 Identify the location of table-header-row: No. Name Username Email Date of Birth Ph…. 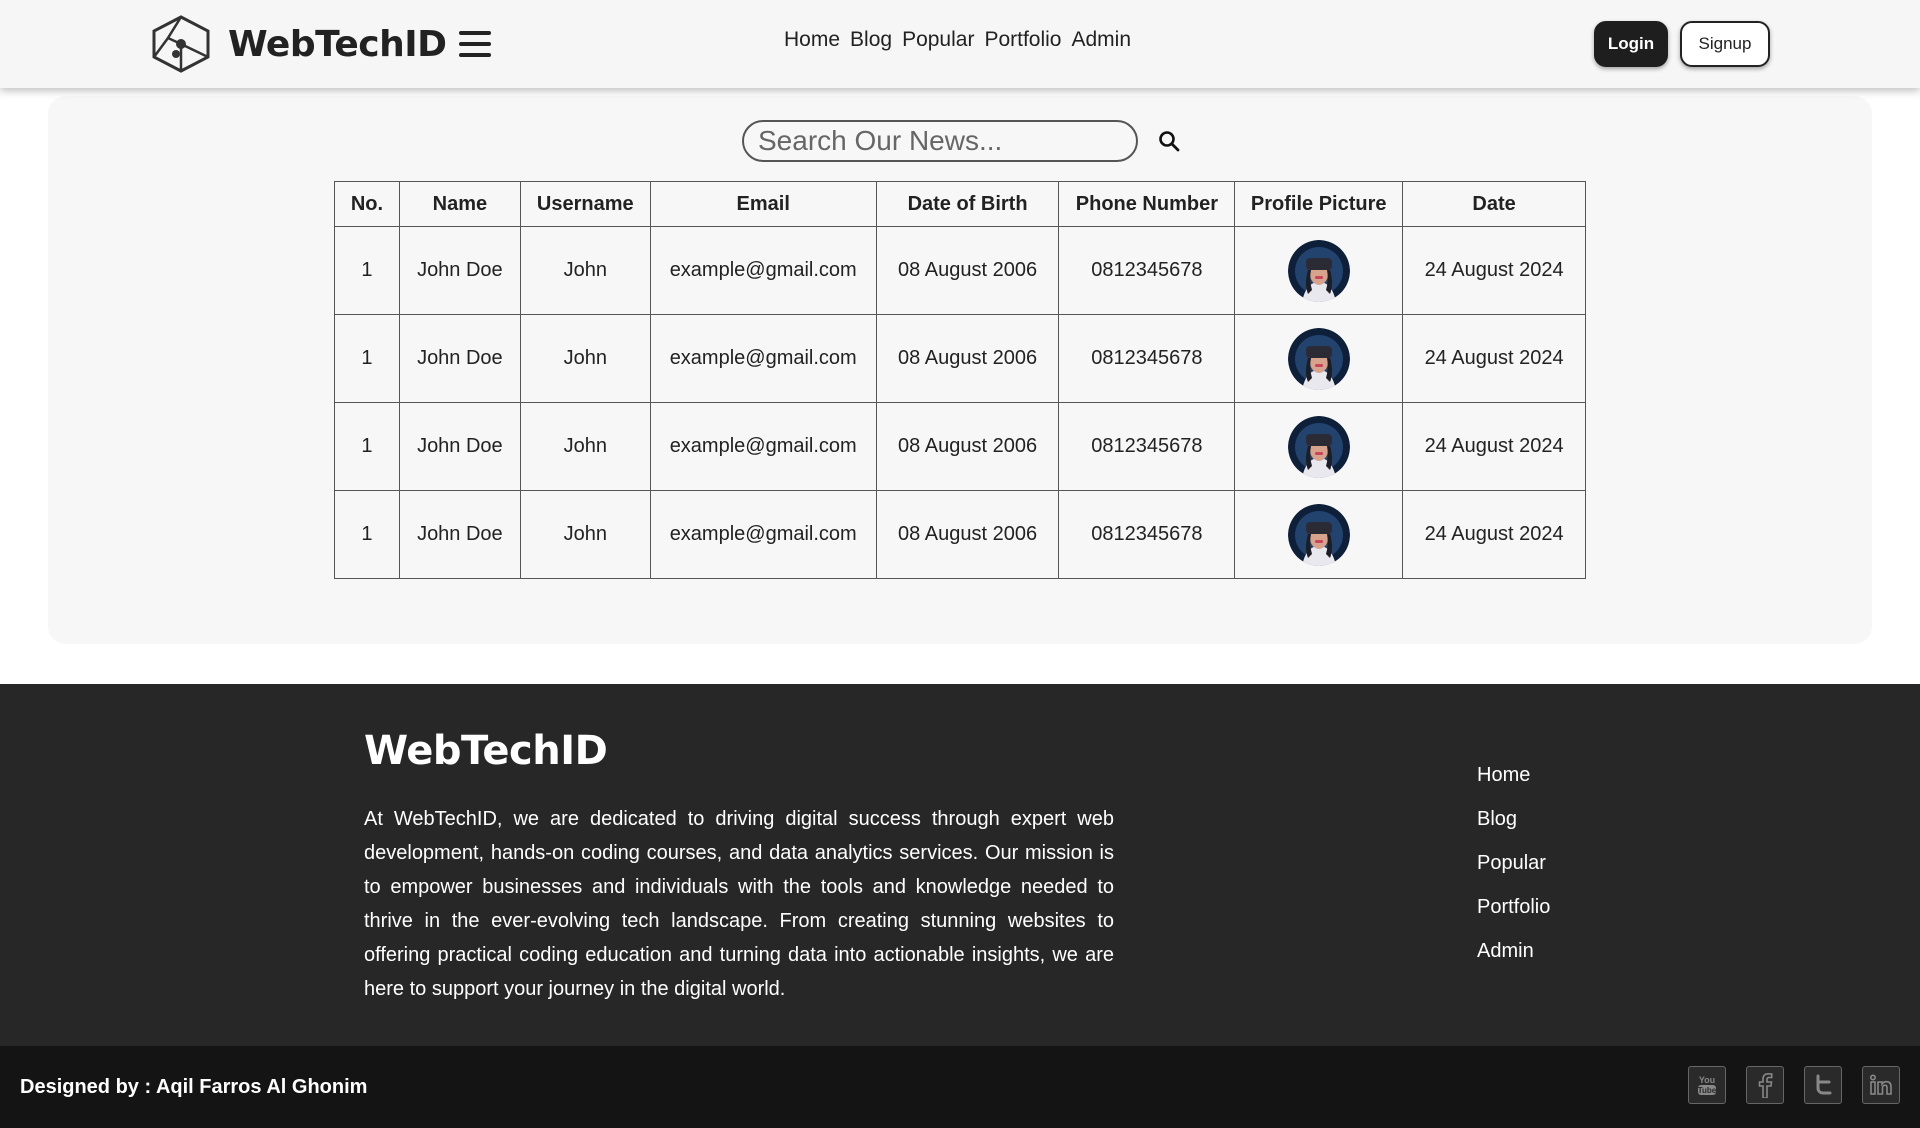
(960, 204).